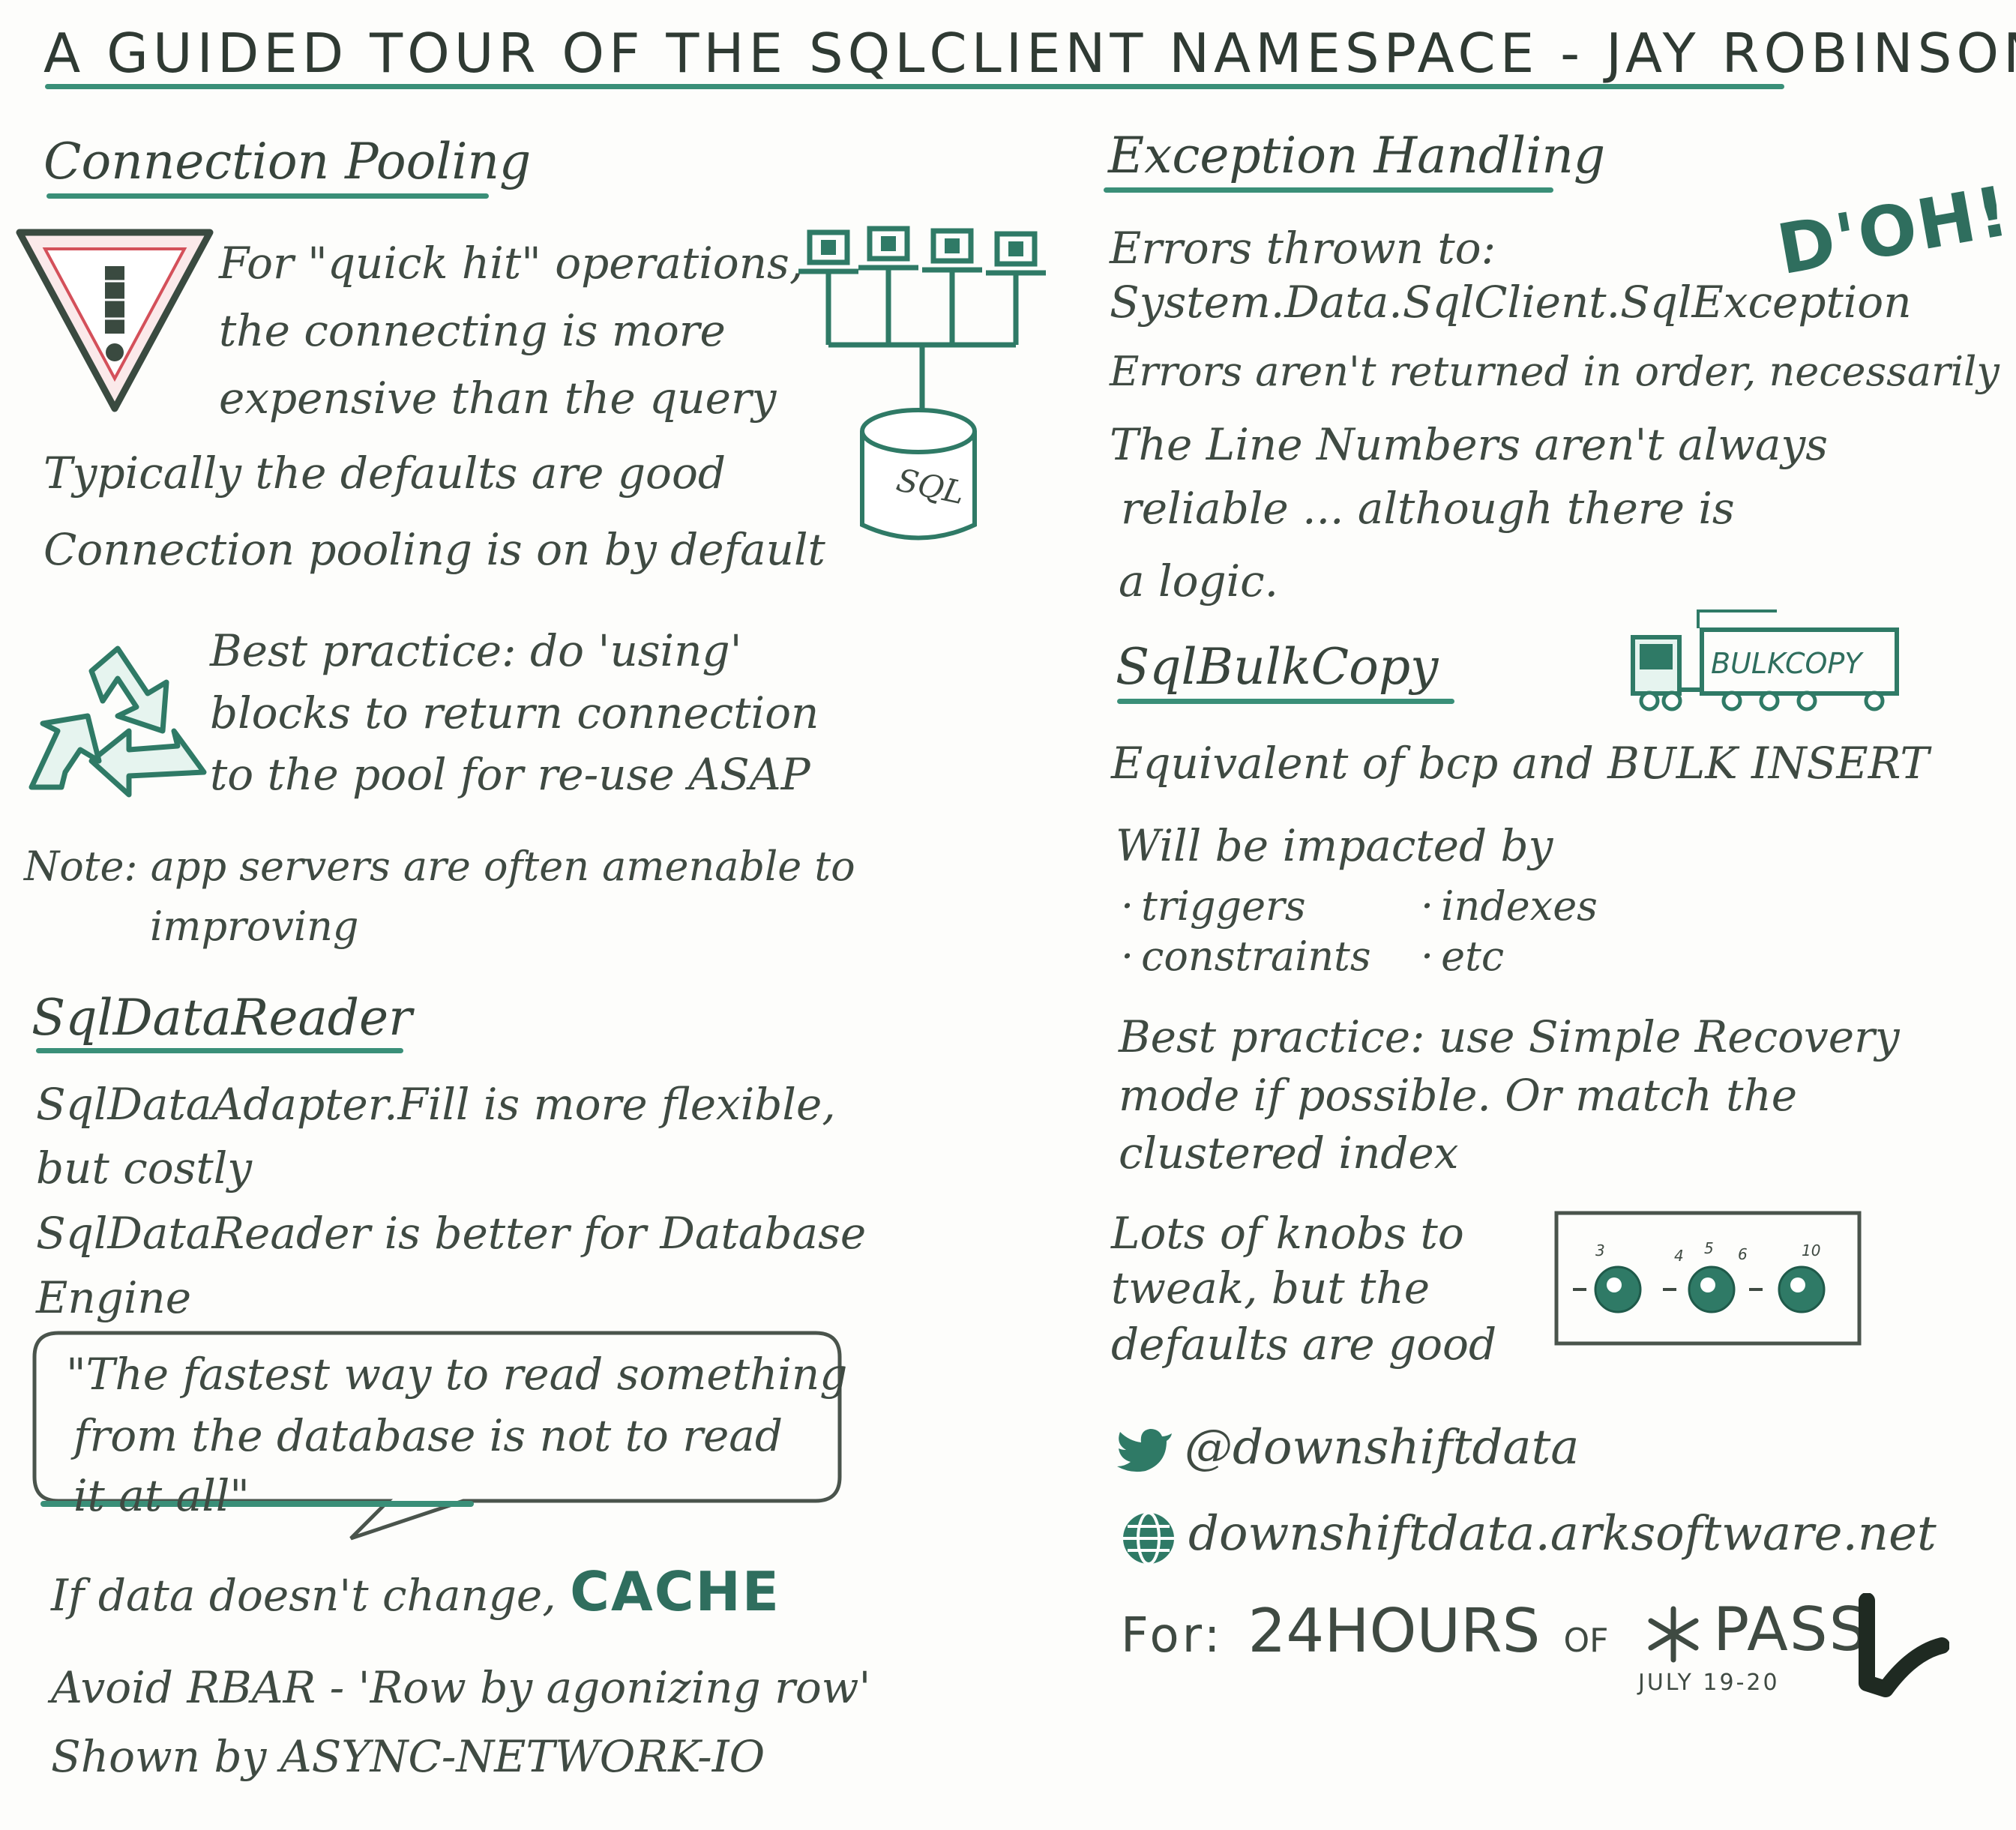  I want to click on knobs-line-3: defaults are good, so click(1304, 1344).